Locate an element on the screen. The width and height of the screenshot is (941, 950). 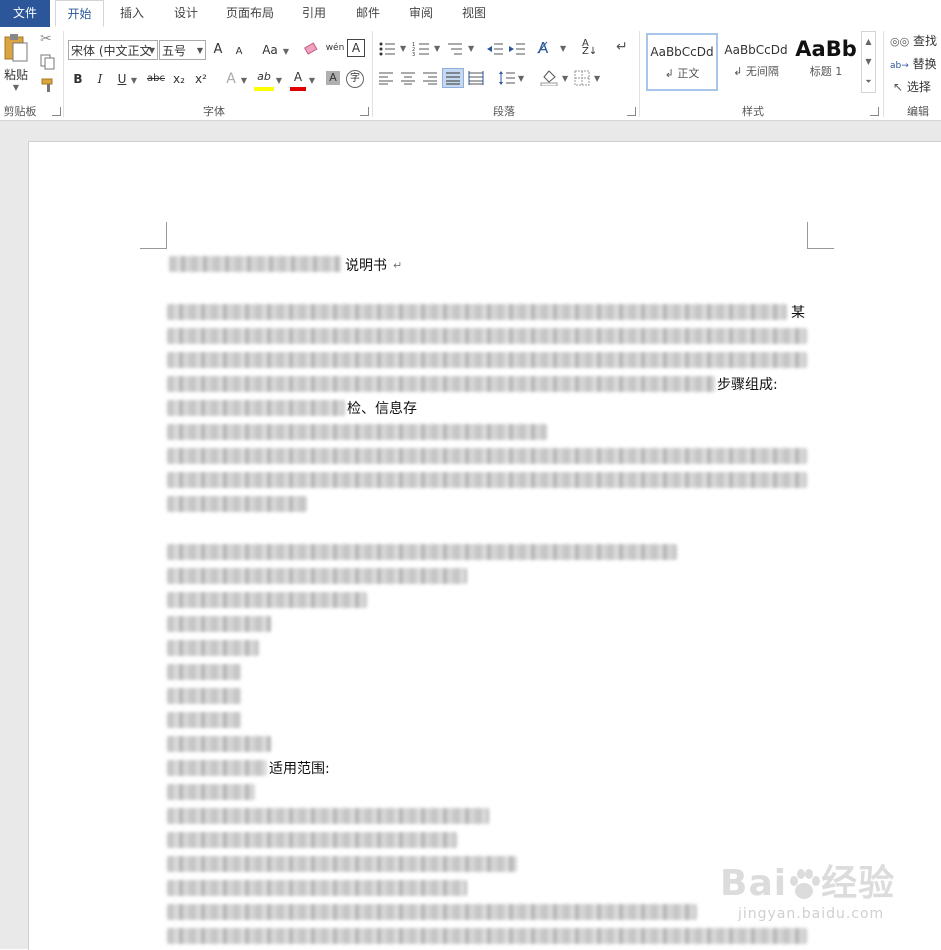
text-effects-dropdown-icon: ▼ is located at coordinates (244, 79).